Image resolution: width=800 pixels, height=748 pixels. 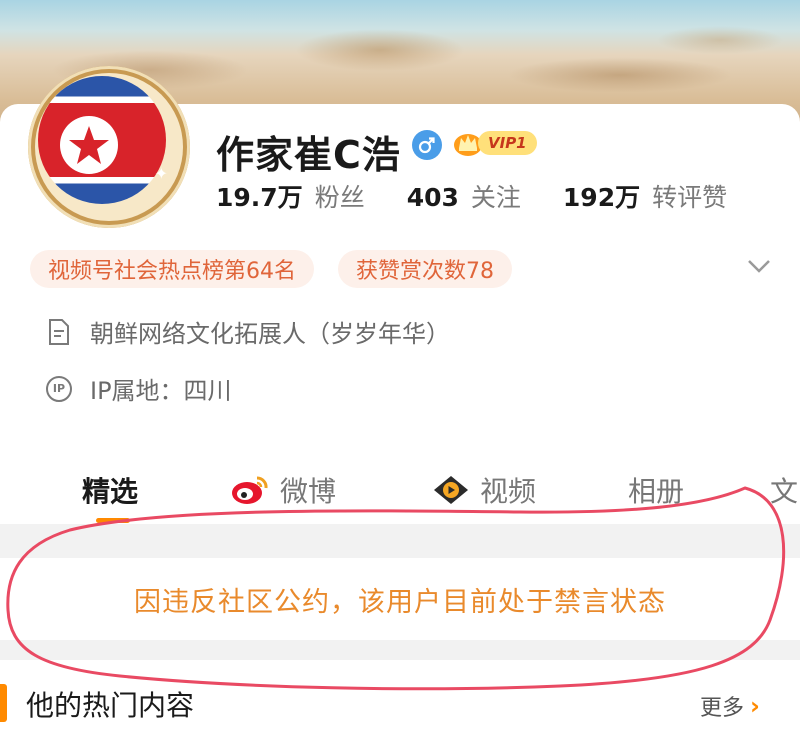 I want to click on stat-label: 关注, so click(x=495, y=197).